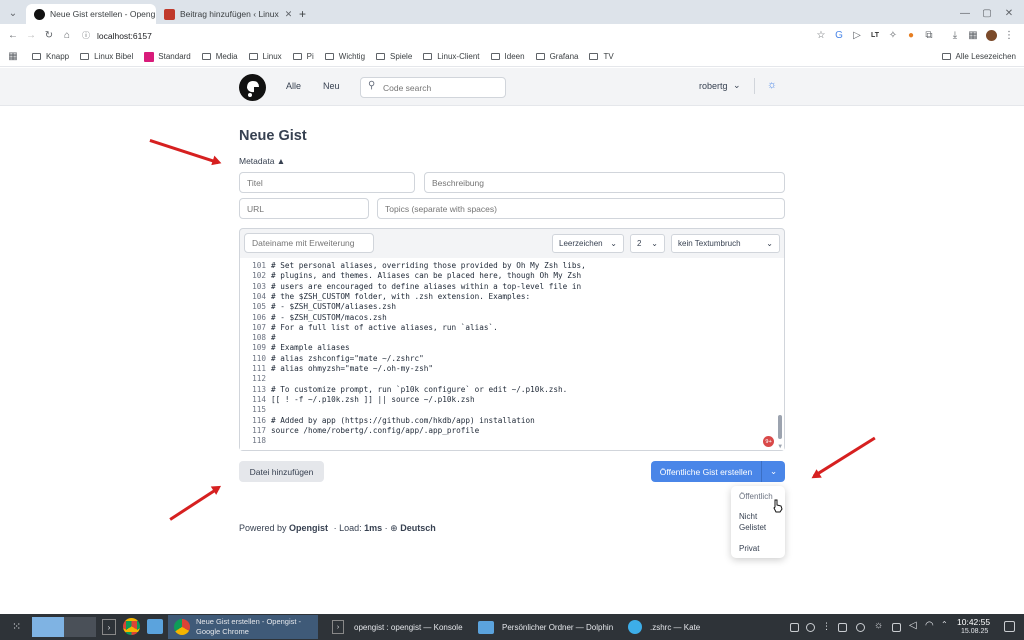  Describe the element at coordinates (978, 56) in the screenshot. I see `all-bookmarks: Alle Lesezeichen` at that location.